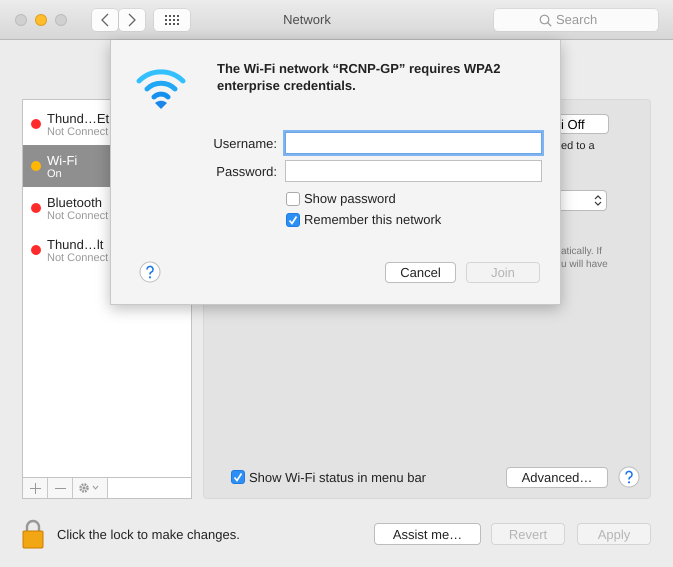  I want to click on chevron-icon, so click(598, 200).